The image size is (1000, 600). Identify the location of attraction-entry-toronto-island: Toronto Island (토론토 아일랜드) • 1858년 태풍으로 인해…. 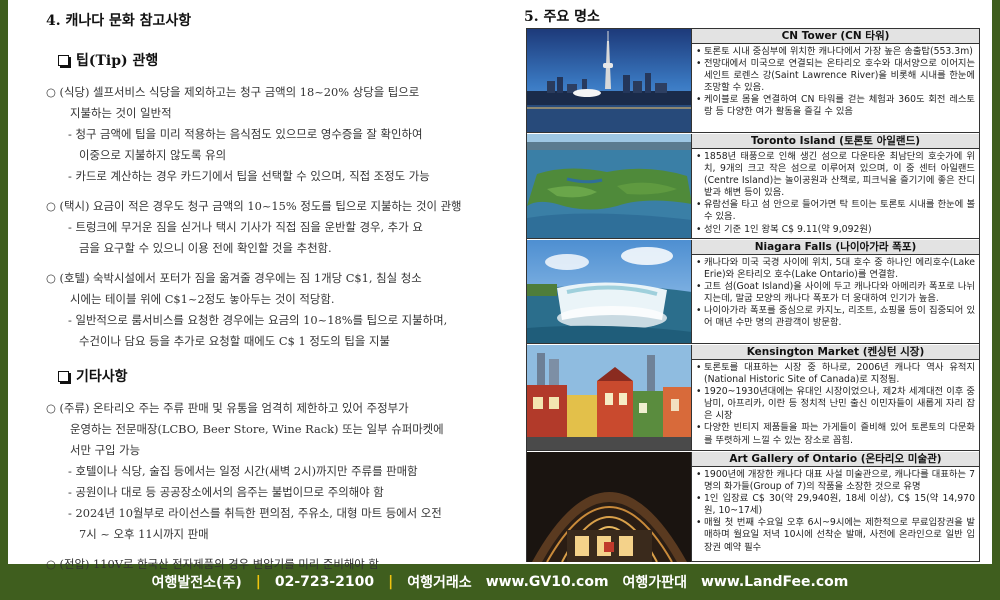
(753, 186).